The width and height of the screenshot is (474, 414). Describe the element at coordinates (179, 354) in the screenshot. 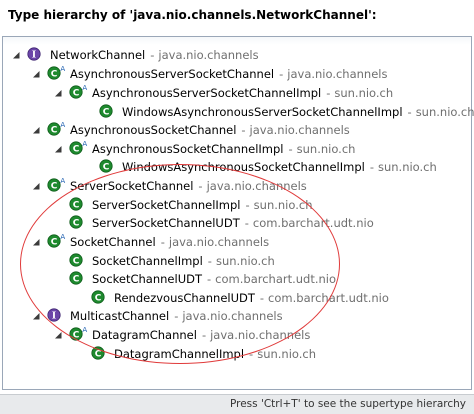

I see `type-name: DatagramChannelImpl` at that location.